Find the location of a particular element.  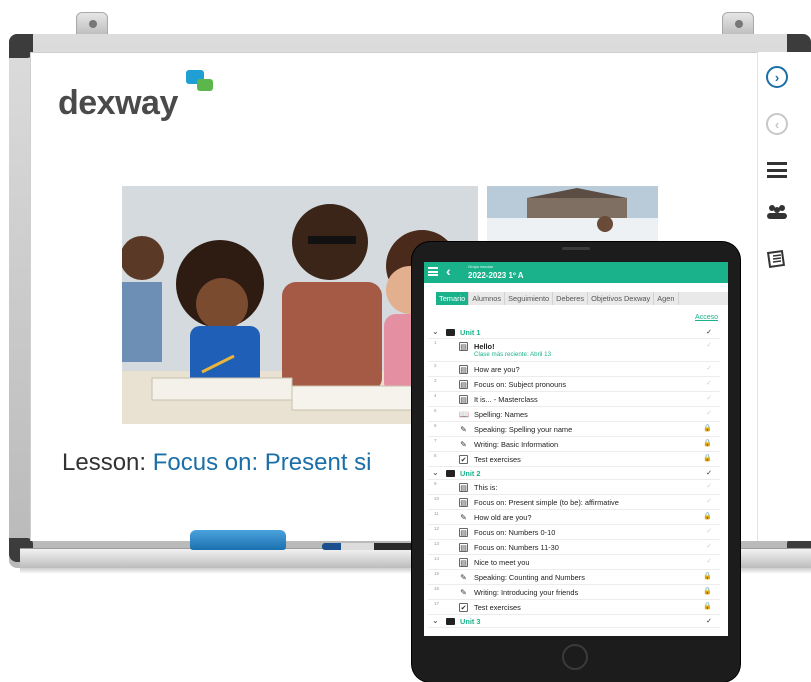

lesson-row: 3 ▤ Focus on: Subject pronouns ✓ is located at coordinates (574, 384).